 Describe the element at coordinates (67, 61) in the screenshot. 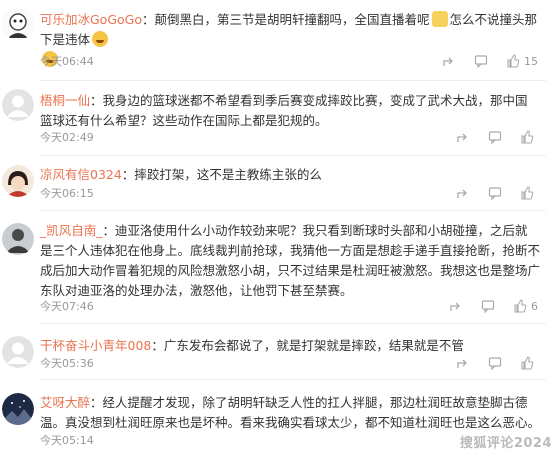

I see `timestamp: 今天06:44` at that location.